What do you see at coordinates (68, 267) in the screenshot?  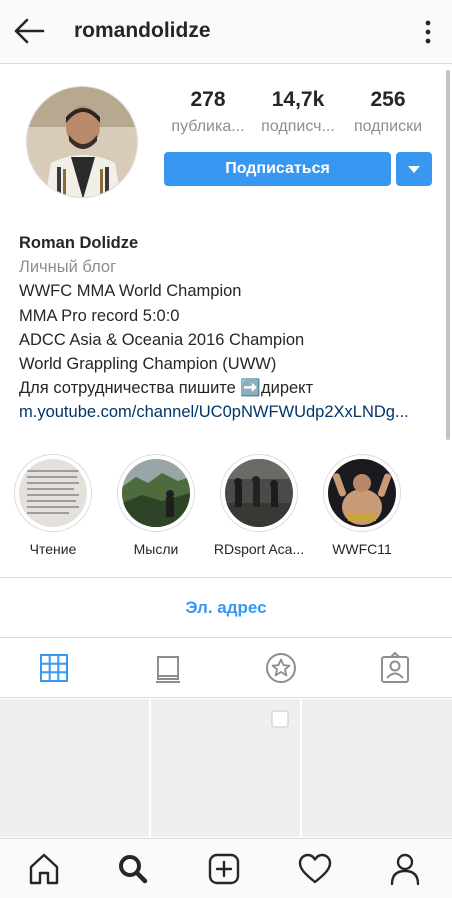 I see `category-label: Личный блог` at bounding box center [68, 267].